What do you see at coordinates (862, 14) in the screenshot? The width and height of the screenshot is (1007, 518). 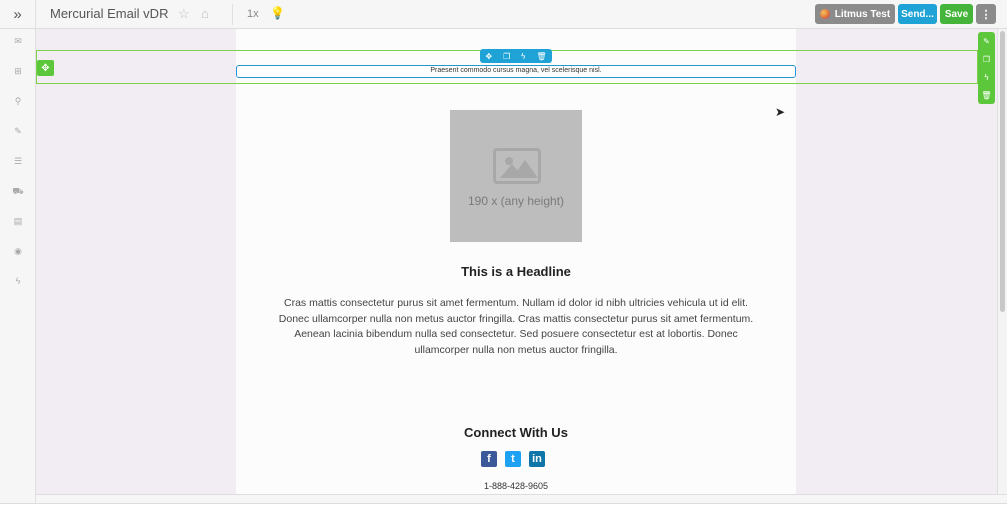 I see `litmus-test-label: Litmus Test` at bounding box center [862, 14].